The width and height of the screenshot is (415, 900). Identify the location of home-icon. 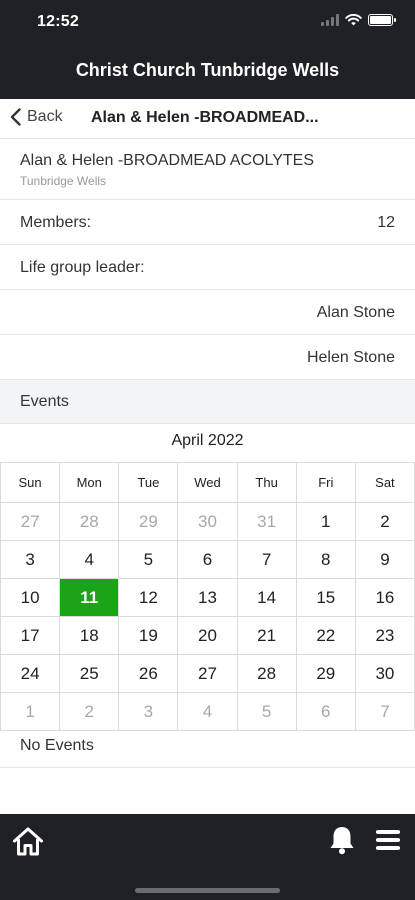
(28, 841).